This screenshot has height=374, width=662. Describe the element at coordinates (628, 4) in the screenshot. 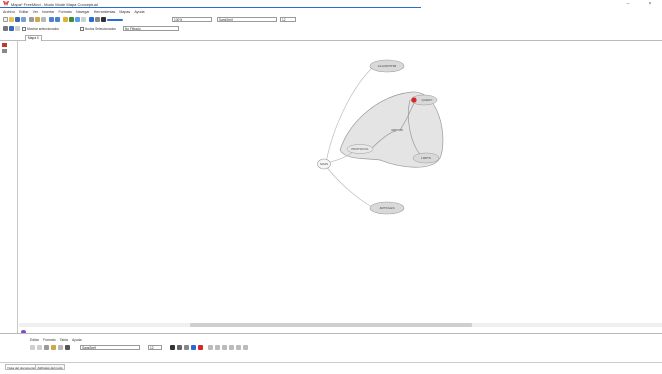

I see `minimize-button: –` at that location.